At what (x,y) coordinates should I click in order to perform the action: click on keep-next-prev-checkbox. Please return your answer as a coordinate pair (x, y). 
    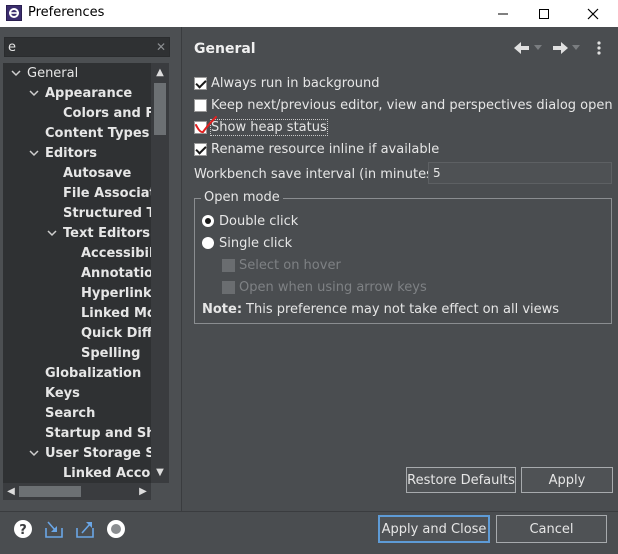
    Looking at the image, I should click on (200, 105).